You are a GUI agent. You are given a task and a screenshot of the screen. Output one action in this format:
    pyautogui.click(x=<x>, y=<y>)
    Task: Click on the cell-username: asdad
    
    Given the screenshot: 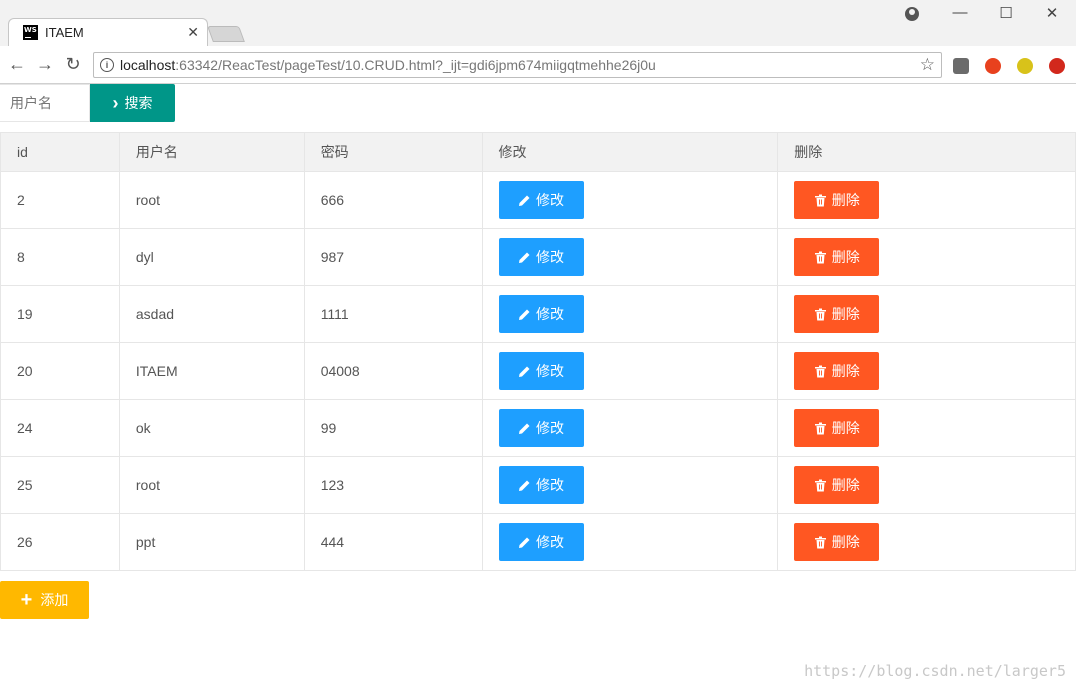 What is the action you would take?
    pyautogui.click(x=211, y=314)
    